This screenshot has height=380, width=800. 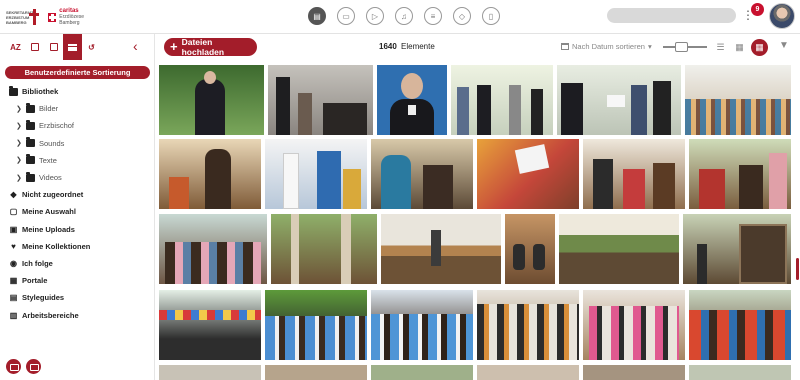 What do you see at coordinates (77, 229) in the screenshot?
I see `tree-item-meine-uploads: ▣ Meine Uploads` at bounding box center [77, 229].